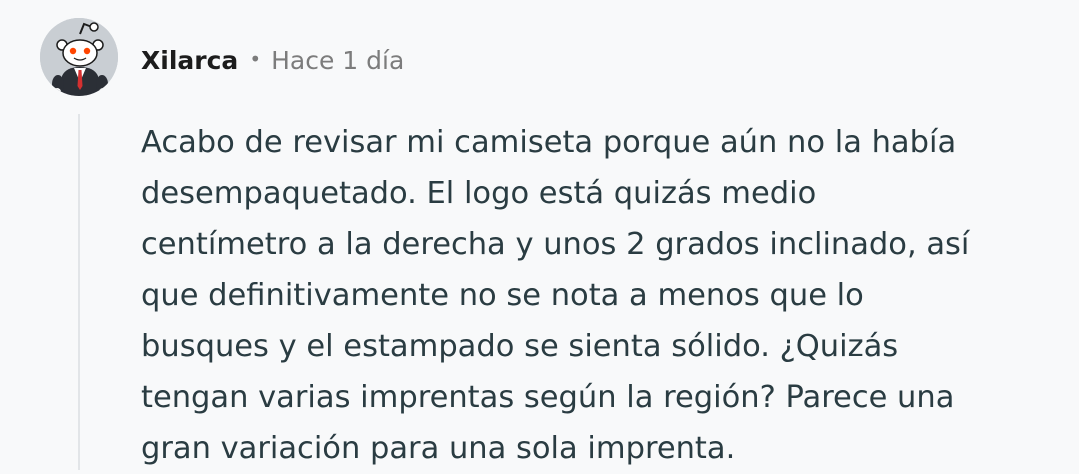 The width and height of the screenshot is (1079, 474). I want to click on comment-timestamp: Hace 1 día, so click(337, 60).